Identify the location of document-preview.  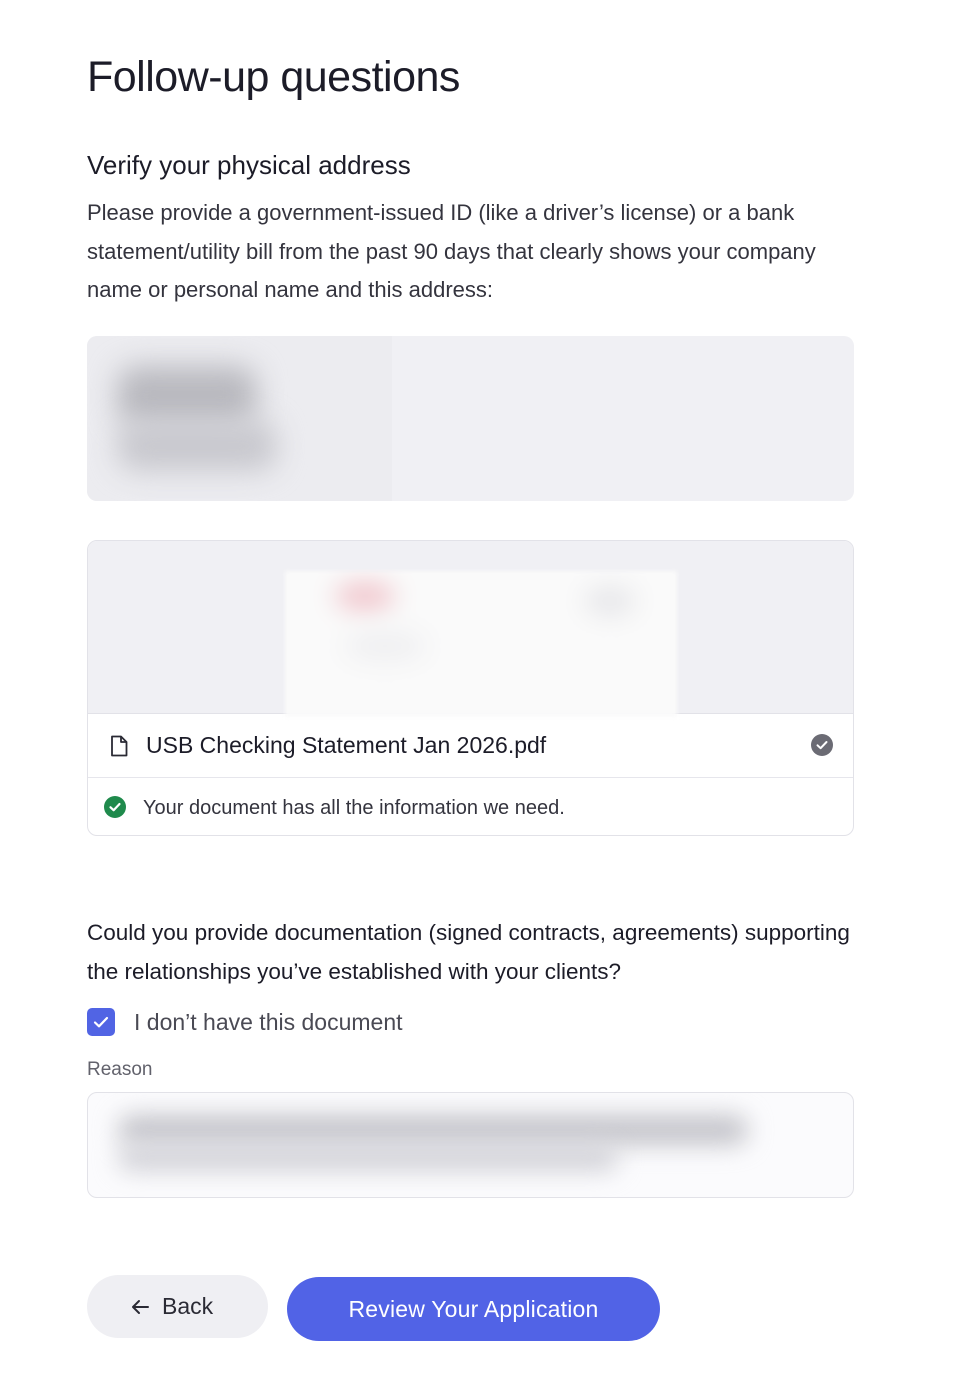
(470, 629).